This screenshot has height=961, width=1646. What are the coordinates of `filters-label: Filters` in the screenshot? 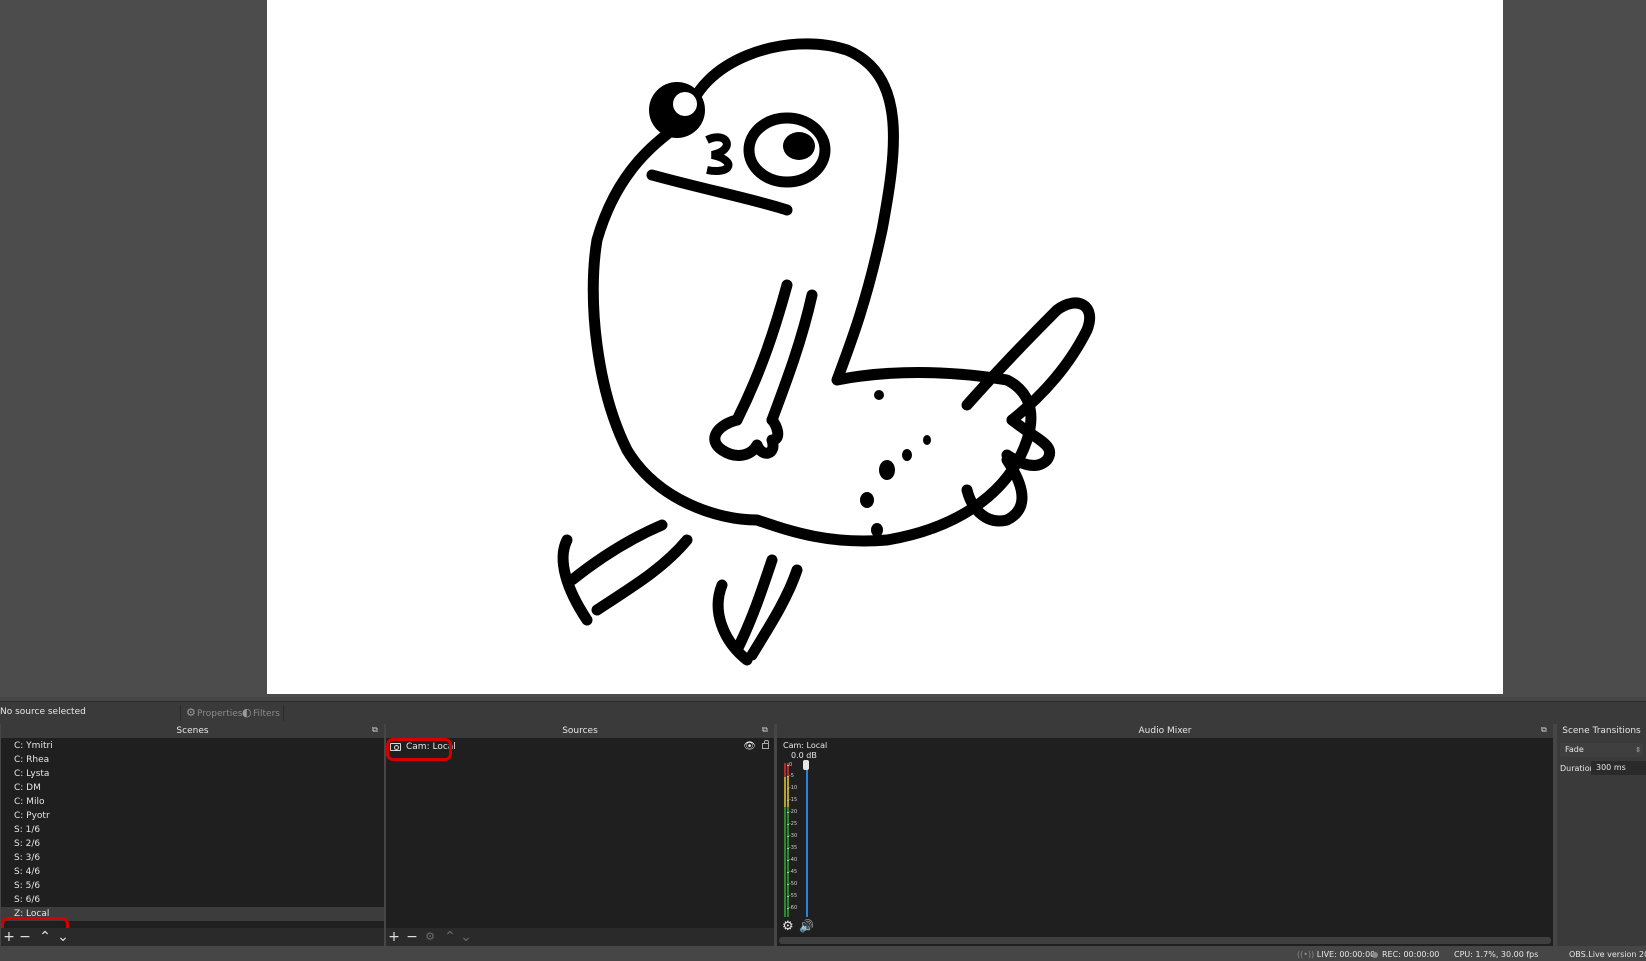 It's located at (266, 714).